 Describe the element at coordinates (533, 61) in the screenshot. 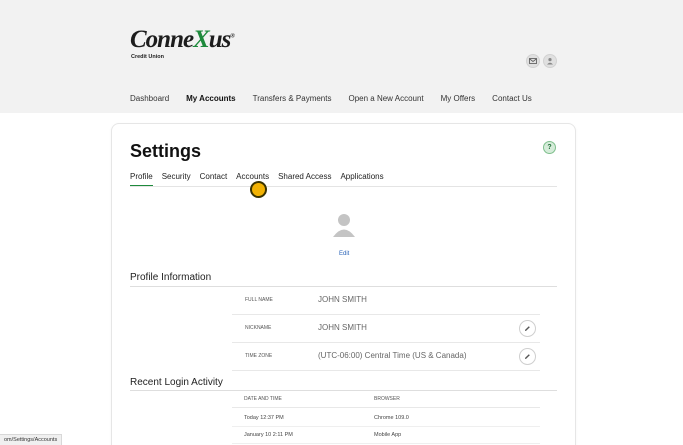

I see `mail-icon` at that location.